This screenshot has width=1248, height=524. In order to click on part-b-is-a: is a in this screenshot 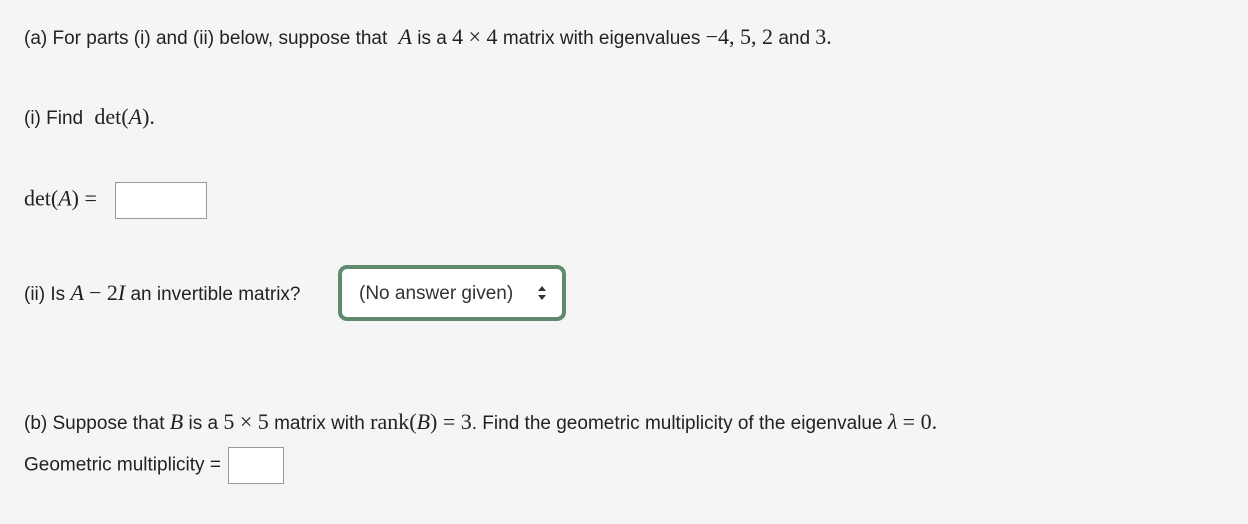, I will do `click(203, 423)`.